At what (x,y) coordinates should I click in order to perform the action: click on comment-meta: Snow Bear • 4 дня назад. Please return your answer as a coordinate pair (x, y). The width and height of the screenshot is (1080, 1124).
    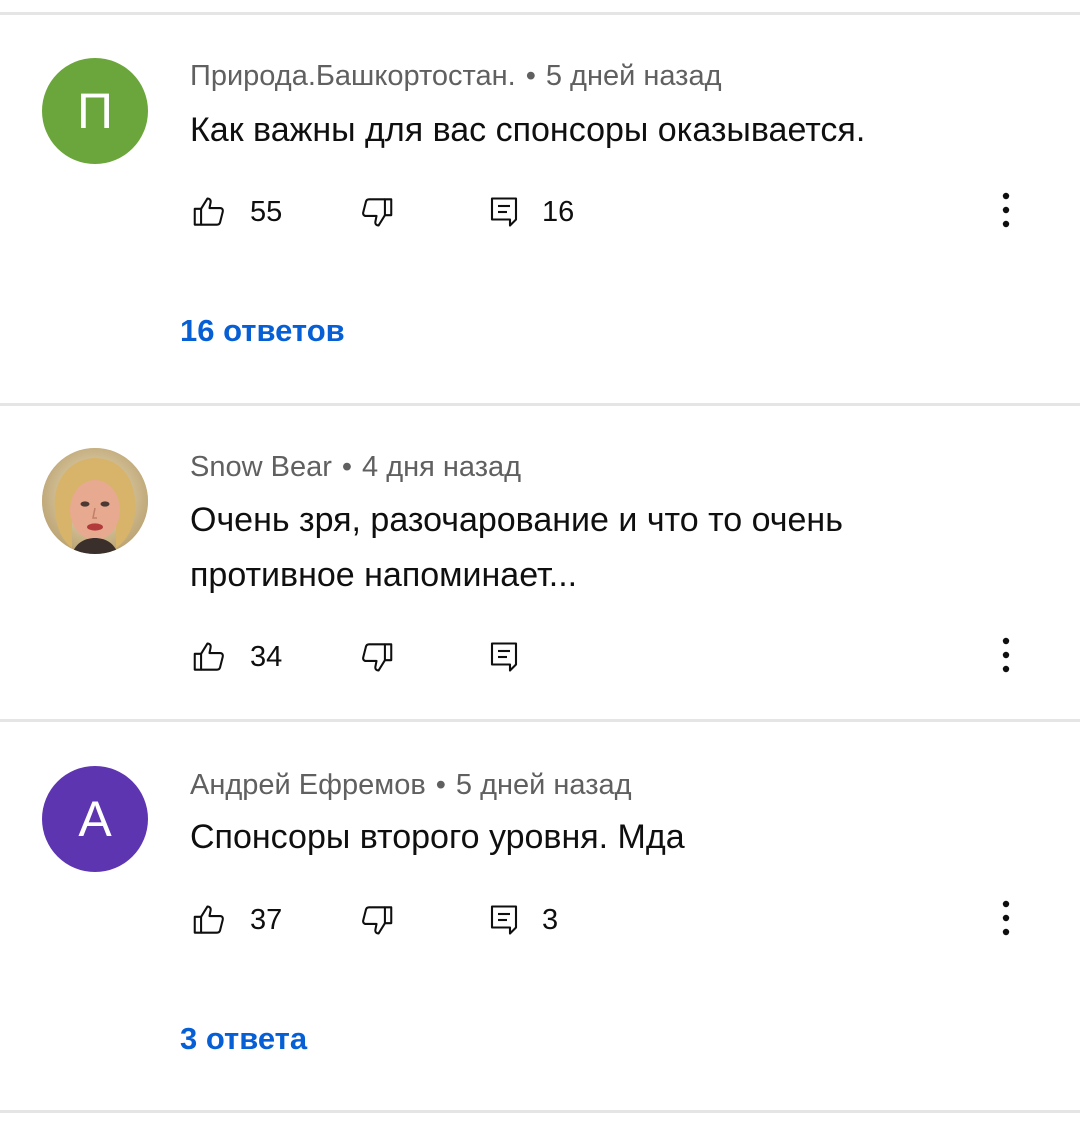
    Looking at the image, I should click on (355, 467).